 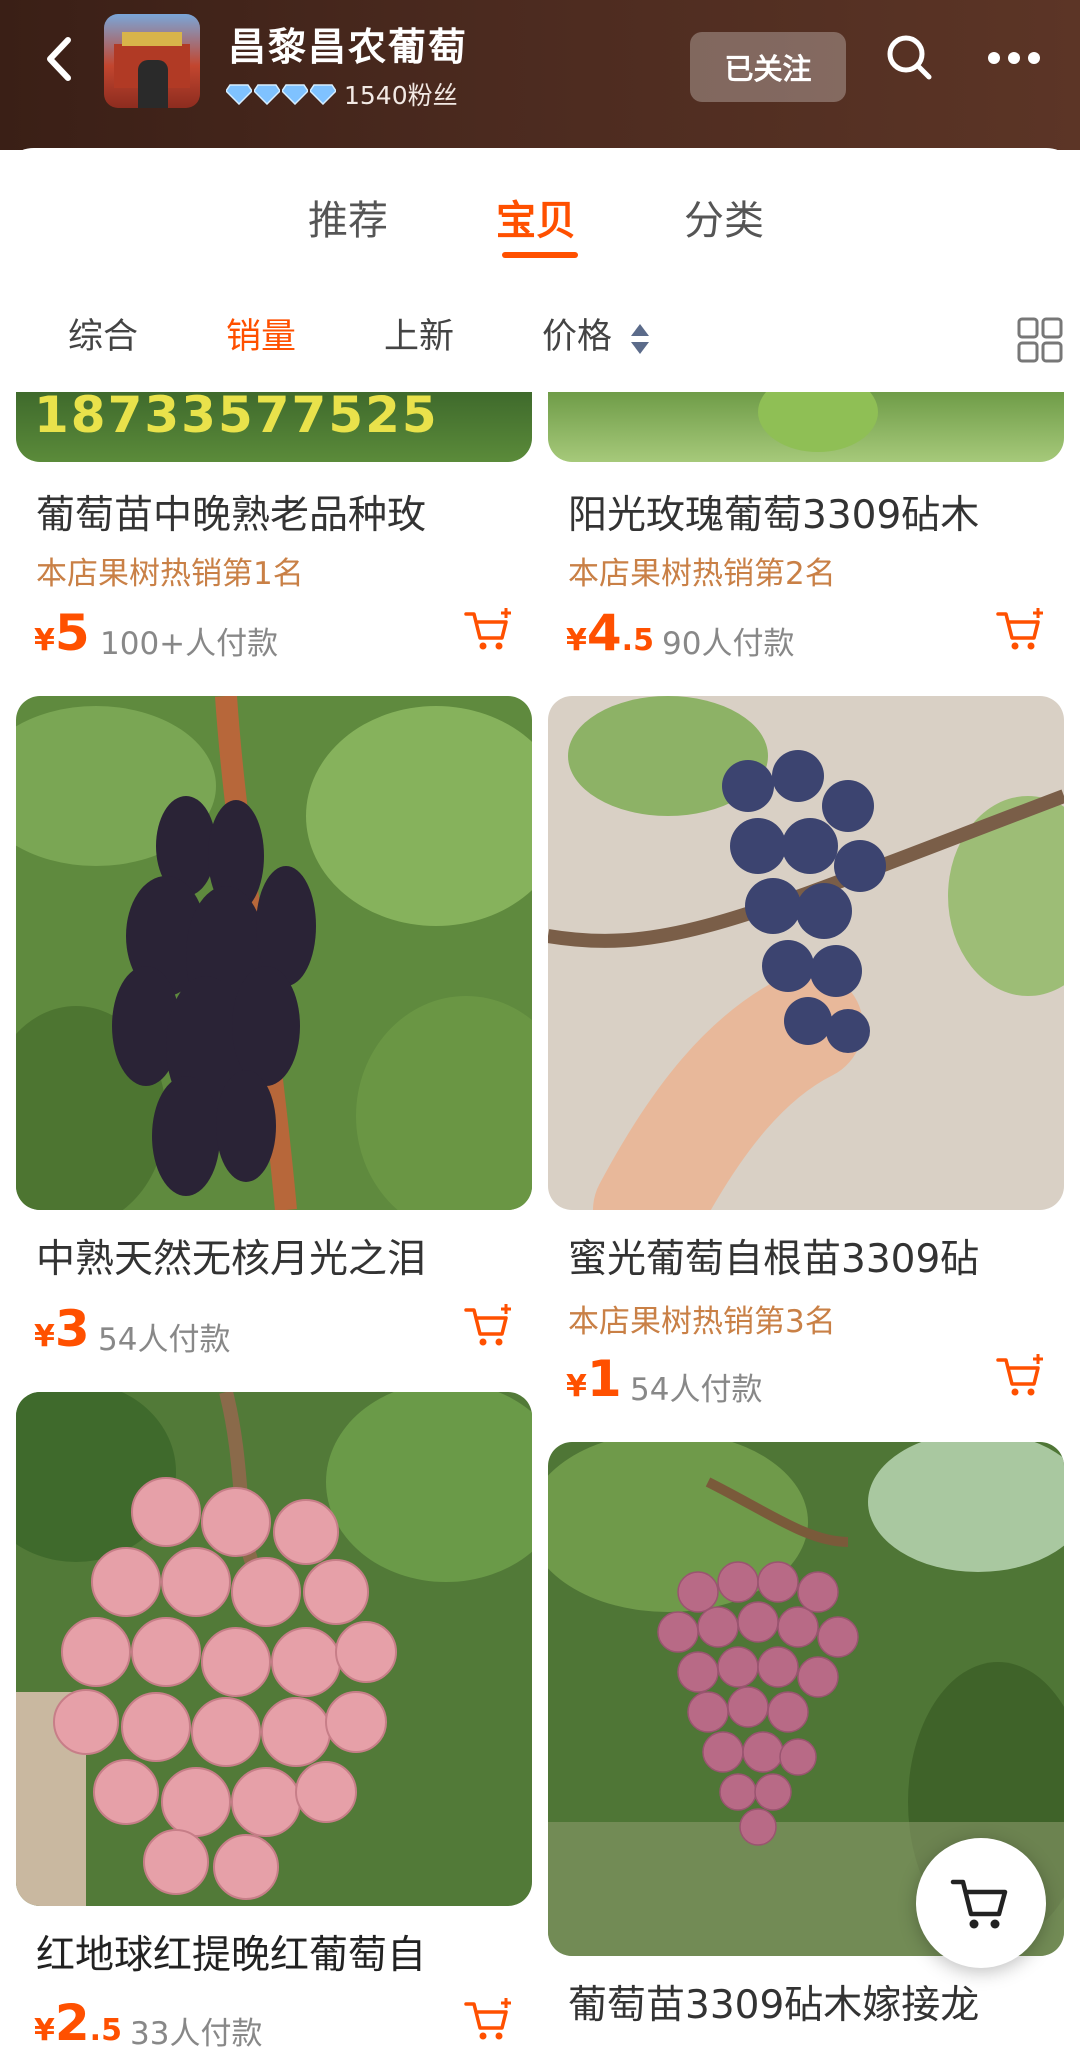 What do you see at coordinates (296, 1952) in the screenshot?
I see `product-title: 红地球红提晚红葡萄自` at bounding box center [296, 1952].